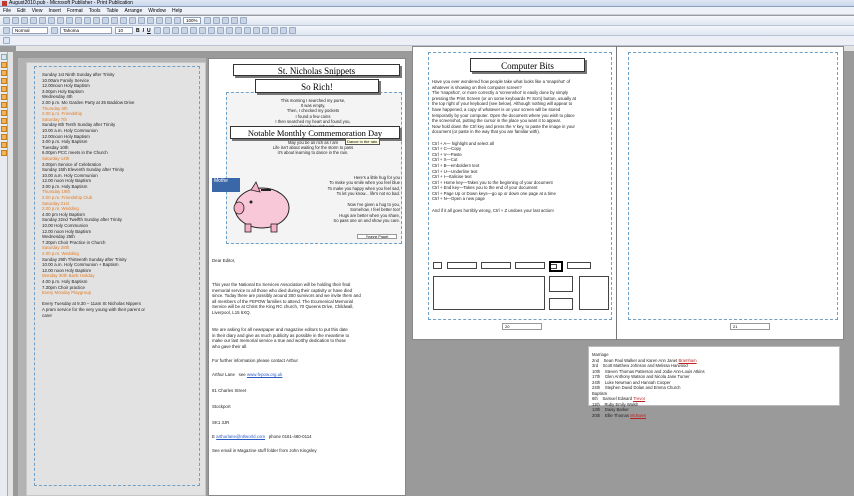 This screenshot has width=854, height=496. Describe the element at coordinates (21, 11) in the screenshot. I see `menu-edit: Edit` at that location.